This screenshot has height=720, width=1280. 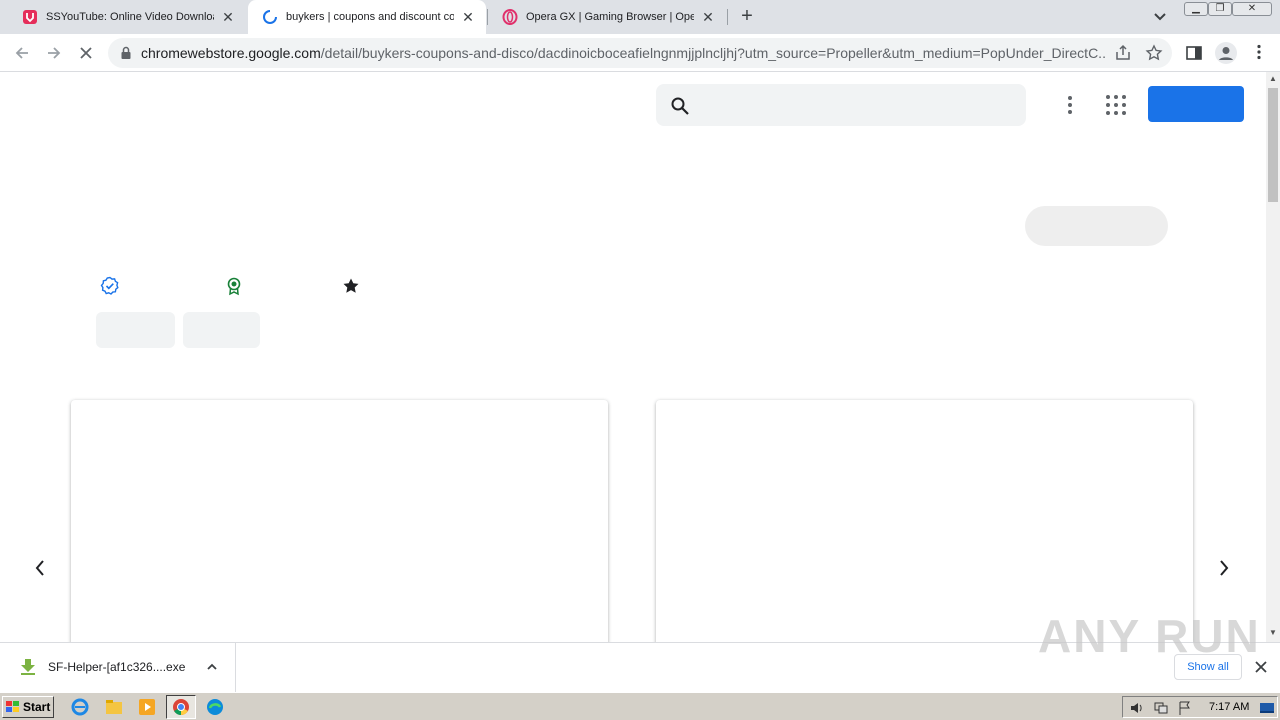 What do you see at coordinates (680, 106) in the screenshot?
I see `search-icon` at bounding box center [680, 106].